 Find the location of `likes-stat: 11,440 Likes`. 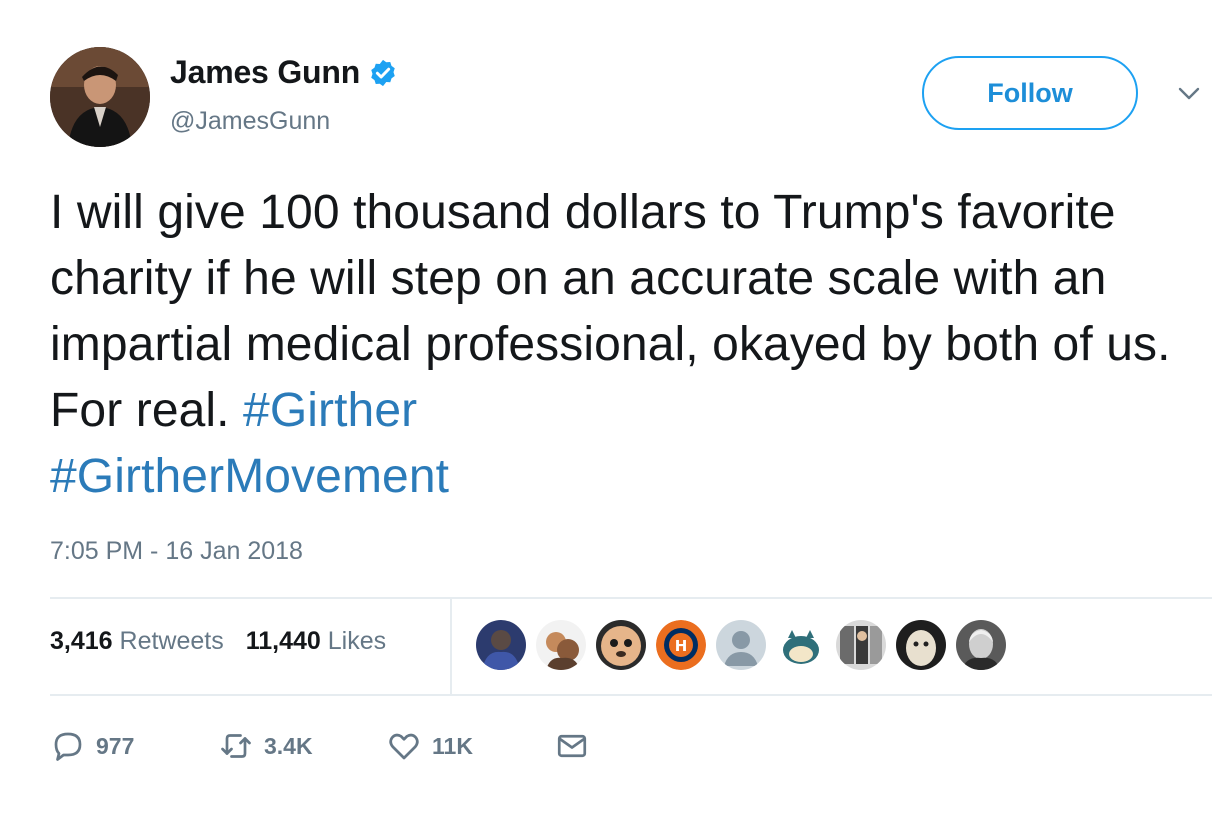

likes-stat: 11,440 Likes is located at coordinates (316, 641).